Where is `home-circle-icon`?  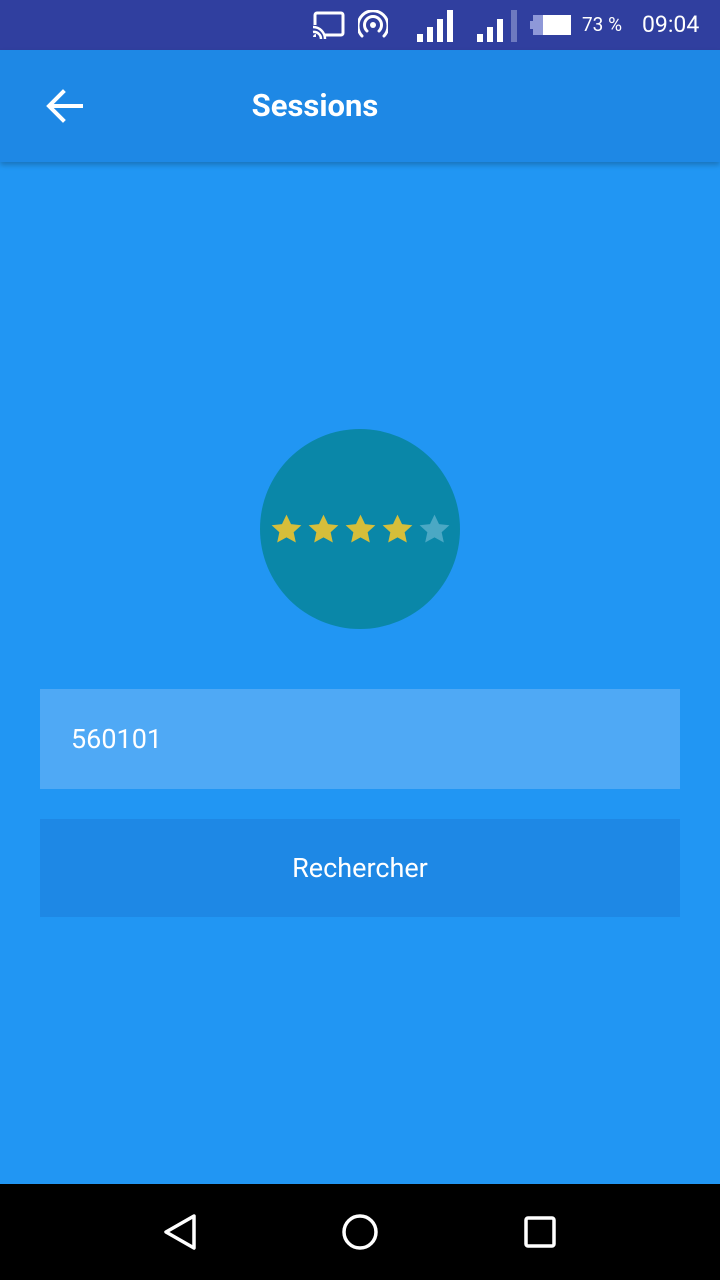 home-circle-icon is located at coordinates (360, 1232).